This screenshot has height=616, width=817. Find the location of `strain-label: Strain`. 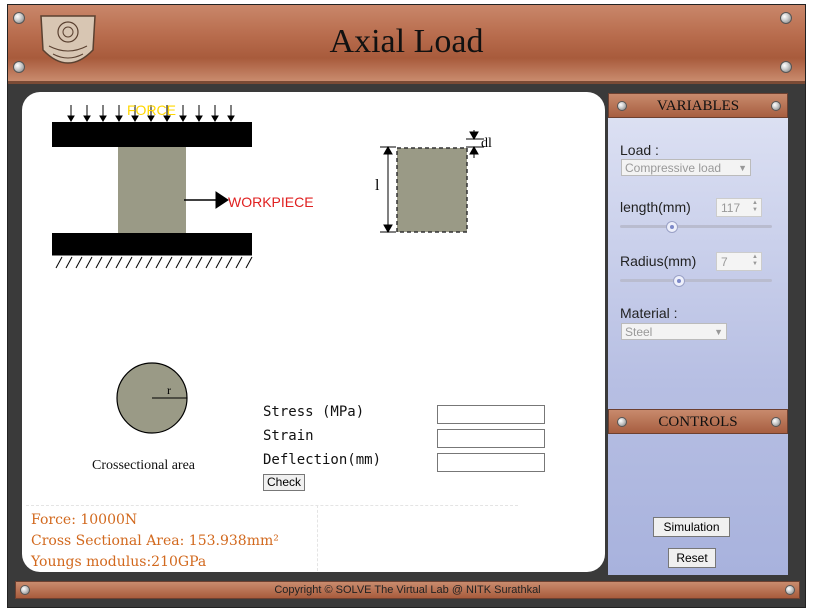

strain-label: Strain is located at coordinates (288, 436).